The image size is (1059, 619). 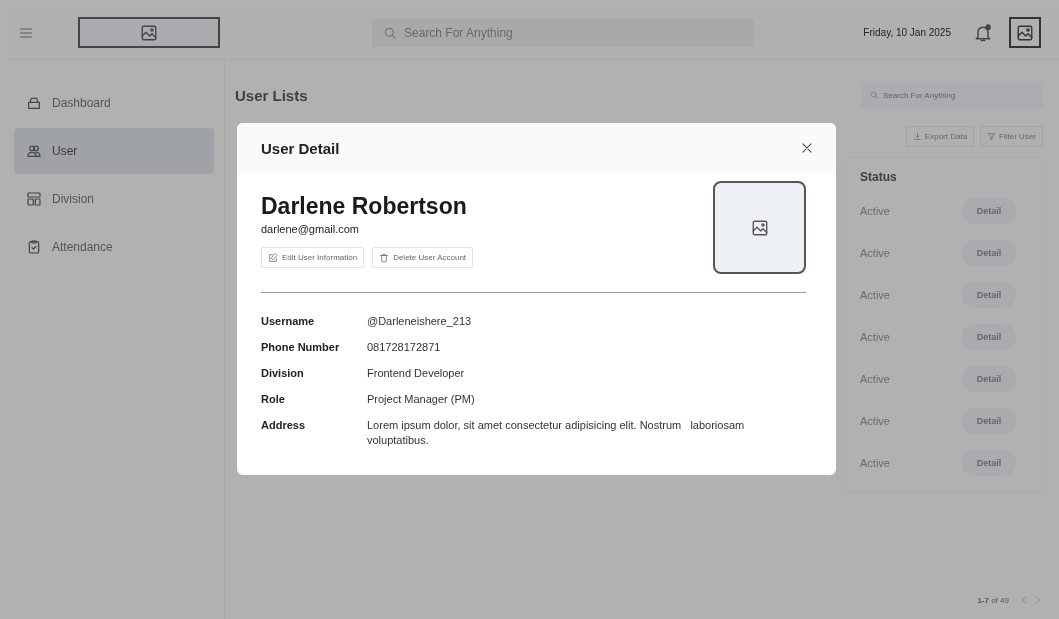 What do you see at coordinates (993, 600) in the screenshot?
I see `pagination-text: 1-7 of 49` at bounding box center [993, 600].